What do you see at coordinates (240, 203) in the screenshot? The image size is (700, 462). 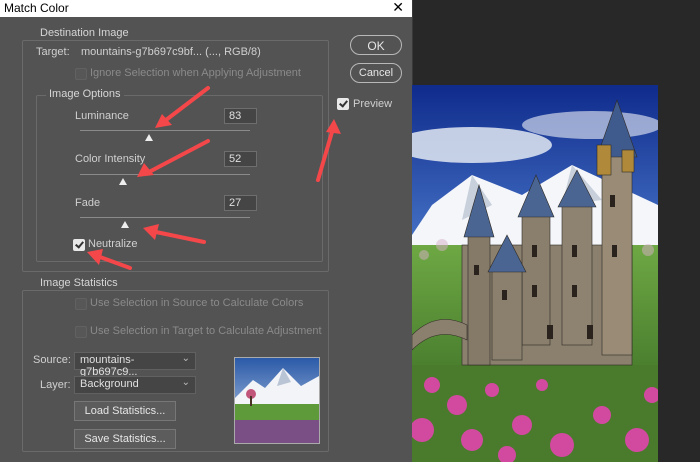 I see `fade-input: 27` at bounding box center [240, 203].